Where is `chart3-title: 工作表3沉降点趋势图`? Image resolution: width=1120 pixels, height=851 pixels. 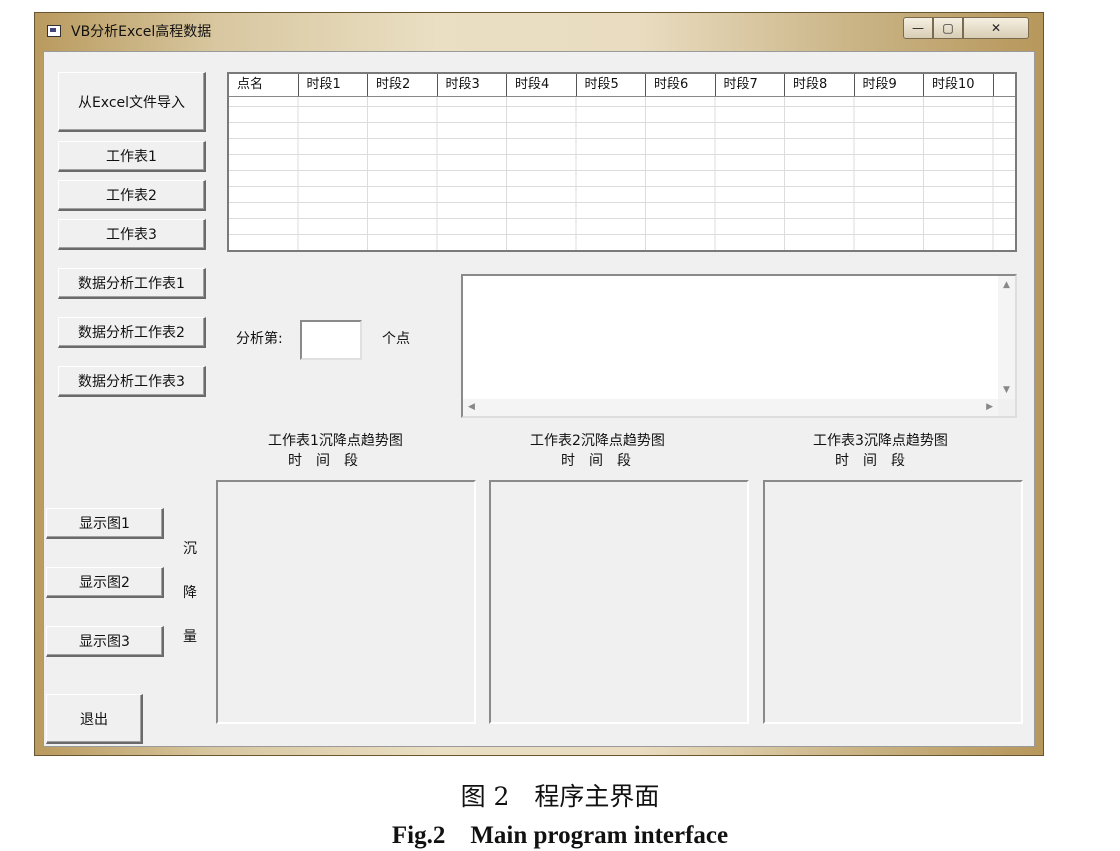 chart3-title: 工作表3沉降点趋势图 is located at coordinates (880, 441).